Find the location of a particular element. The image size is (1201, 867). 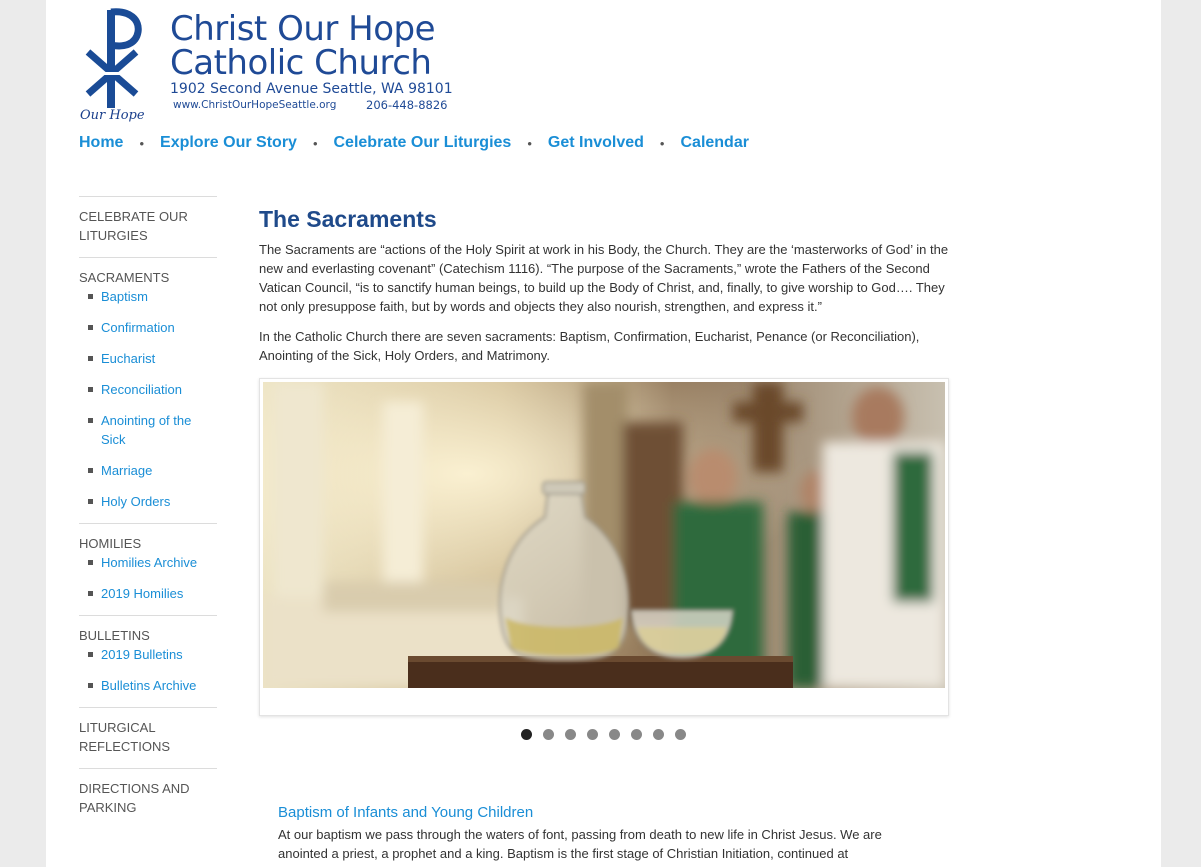

sidebar-item-holy-orders: Holy Orders is located at coordinates (148, 501).